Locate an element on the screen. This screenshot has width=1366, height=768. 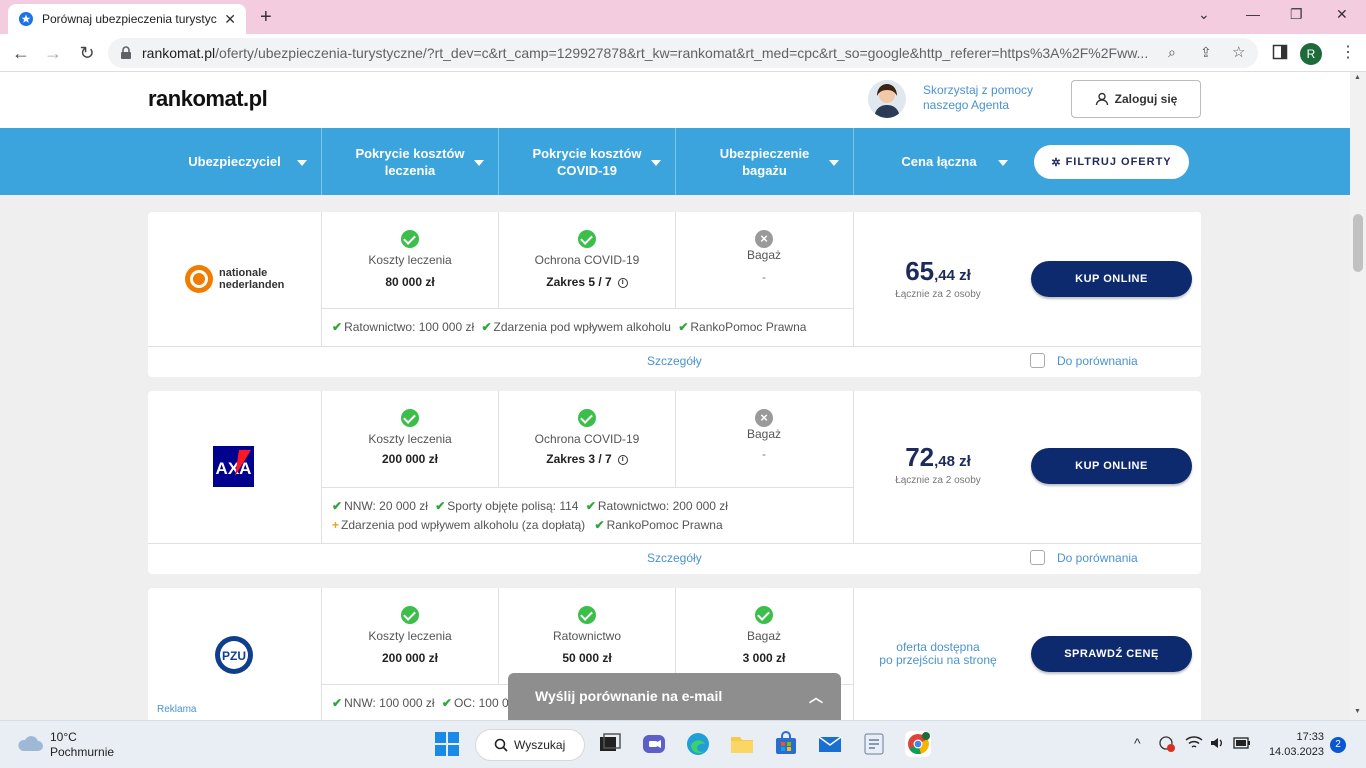
filter-price: Cena łączna is located at coordinates (939, 161).